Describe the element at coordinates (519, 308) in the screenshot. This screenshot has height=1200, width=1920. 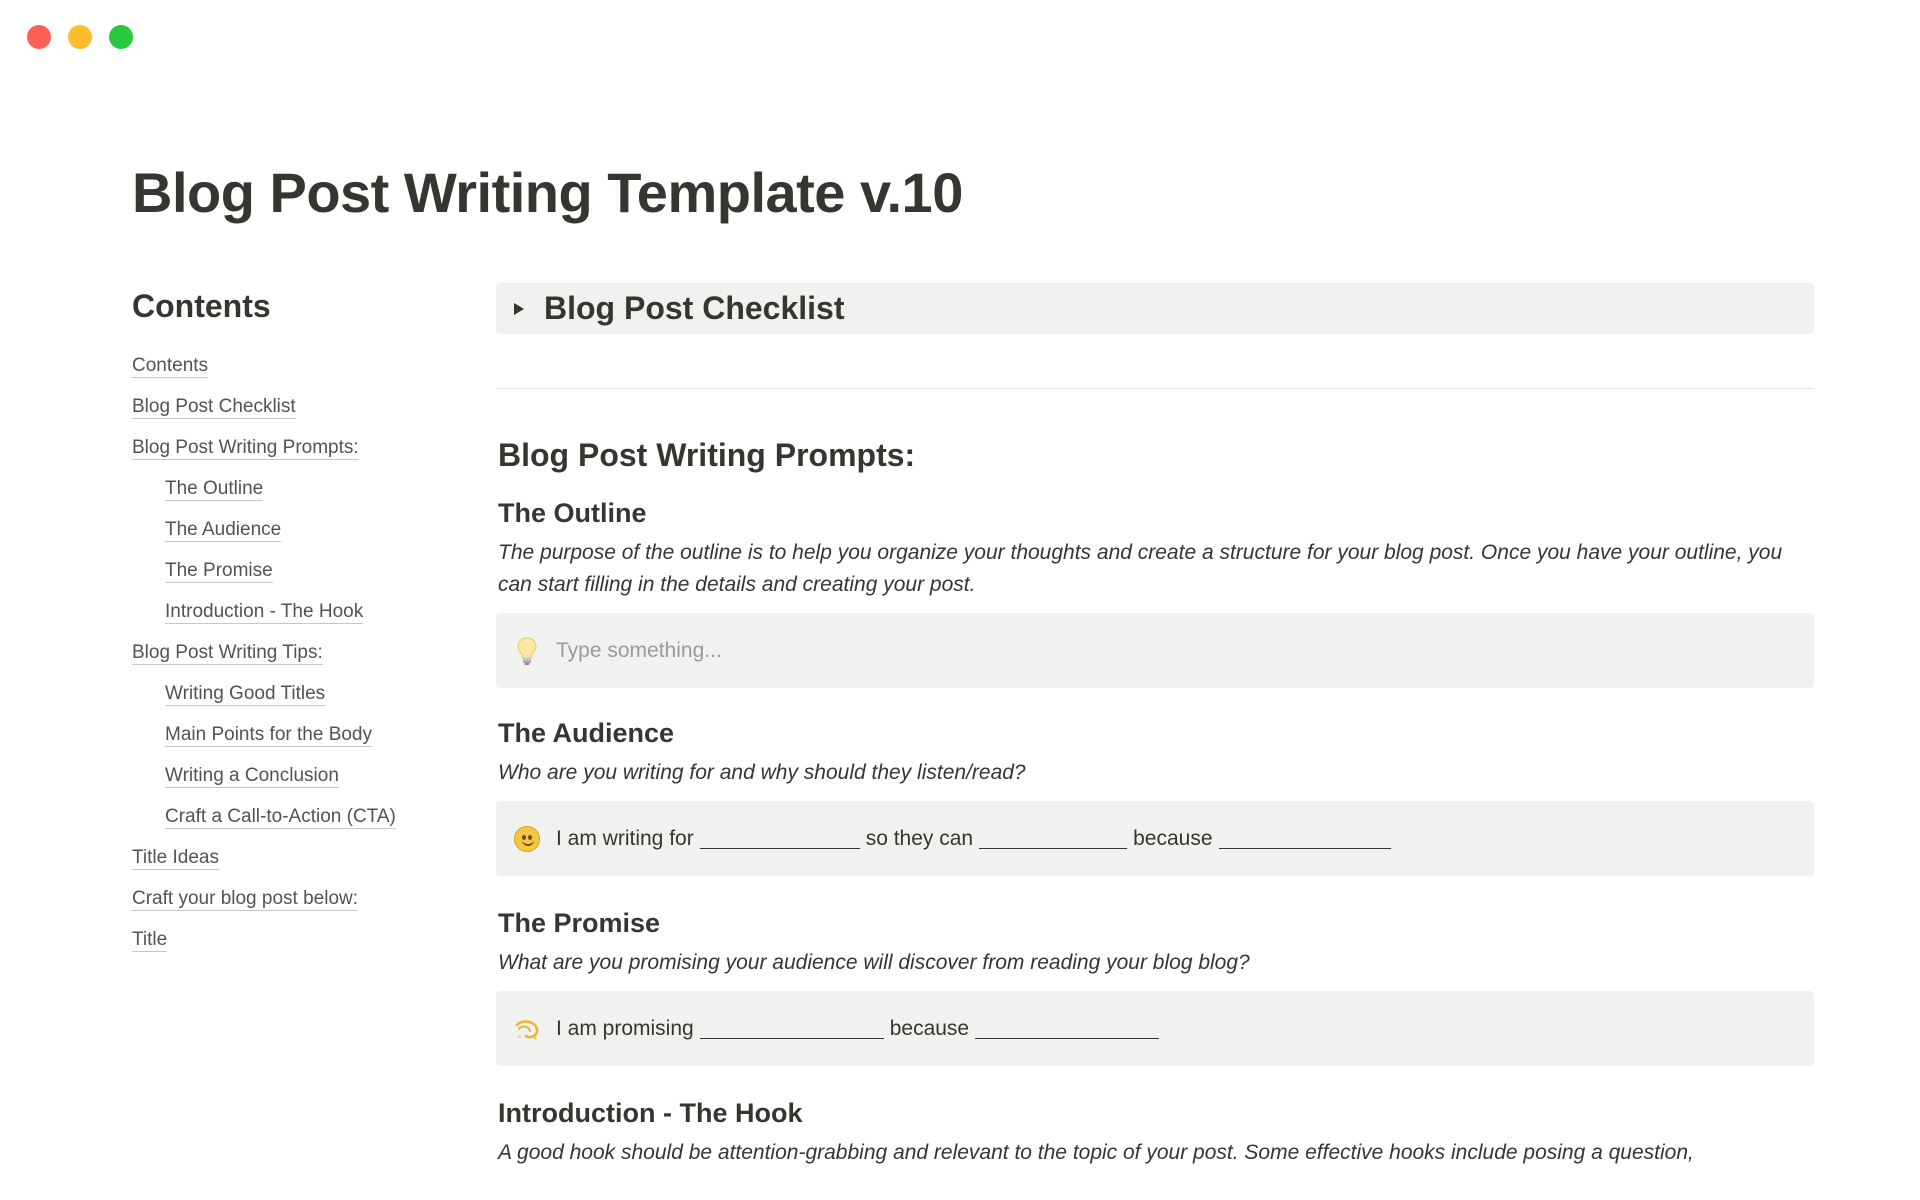
I see `triangle-right-icon` at that location.